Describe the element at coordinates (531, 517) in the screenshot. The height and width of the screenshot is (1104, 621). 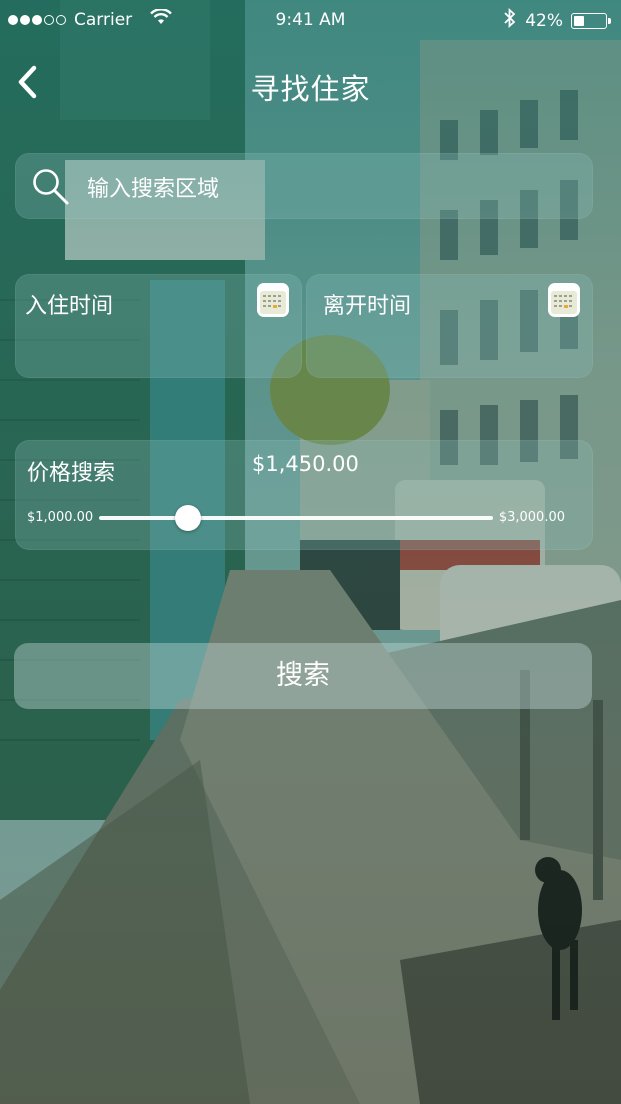
I see `price-max-label: $3,000.00` at that location.